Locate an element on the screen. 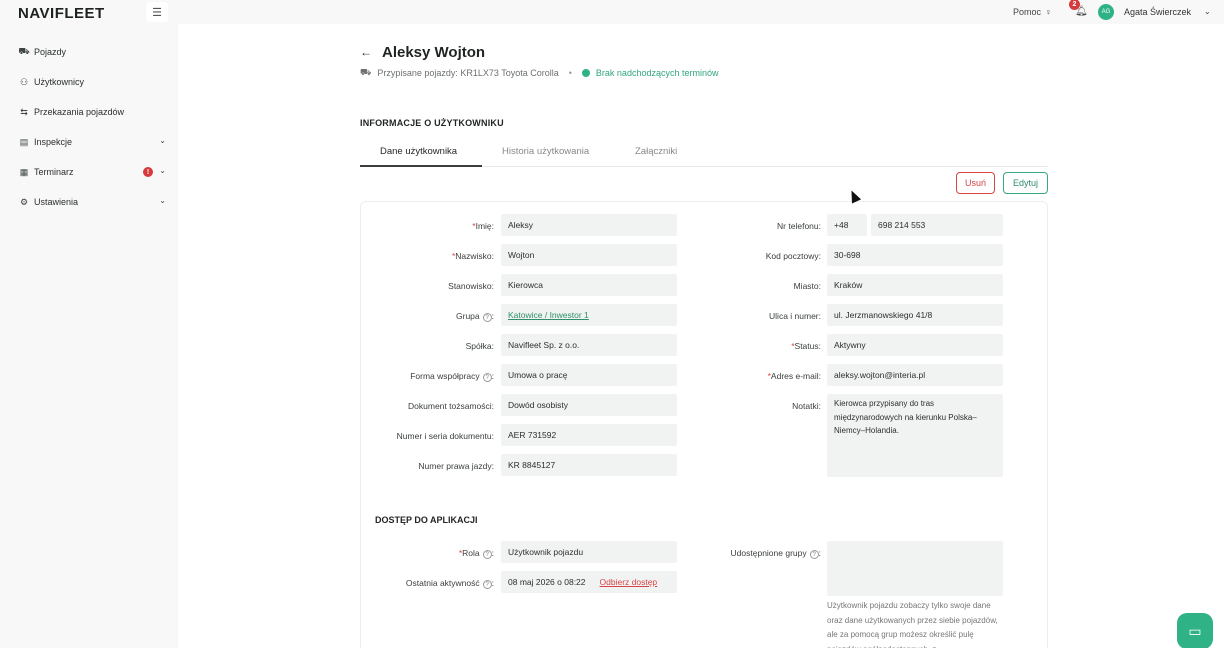  section-title: INFORMACJE O UŻYTKOWNIKU is located at coordinates (432, 123).